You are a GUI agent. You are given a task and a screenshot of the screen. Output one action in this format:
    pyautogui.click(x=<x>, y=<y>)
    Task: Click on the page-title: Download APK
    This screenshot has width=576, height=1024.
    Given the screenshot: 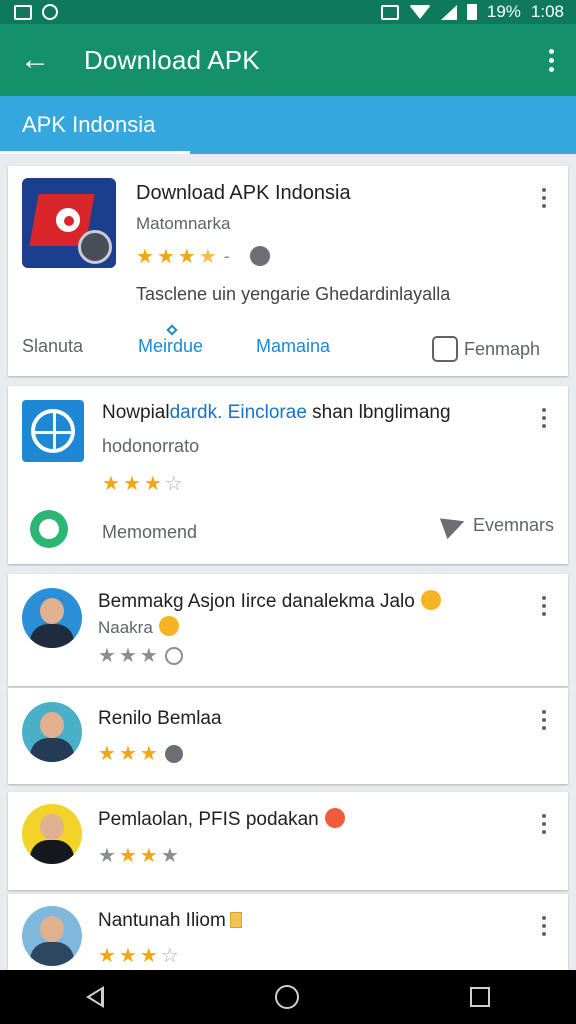 What is the action you would take?
    pyautogui.click(x=172, y=59)
    